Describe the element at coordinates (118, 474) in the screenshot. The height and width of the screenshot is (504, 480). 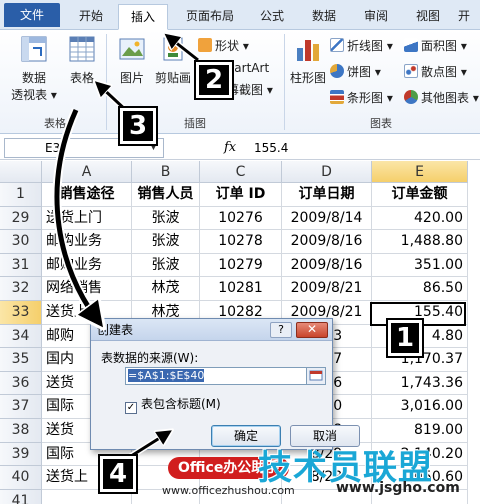
I see `step-4-marker: 4` at that location.